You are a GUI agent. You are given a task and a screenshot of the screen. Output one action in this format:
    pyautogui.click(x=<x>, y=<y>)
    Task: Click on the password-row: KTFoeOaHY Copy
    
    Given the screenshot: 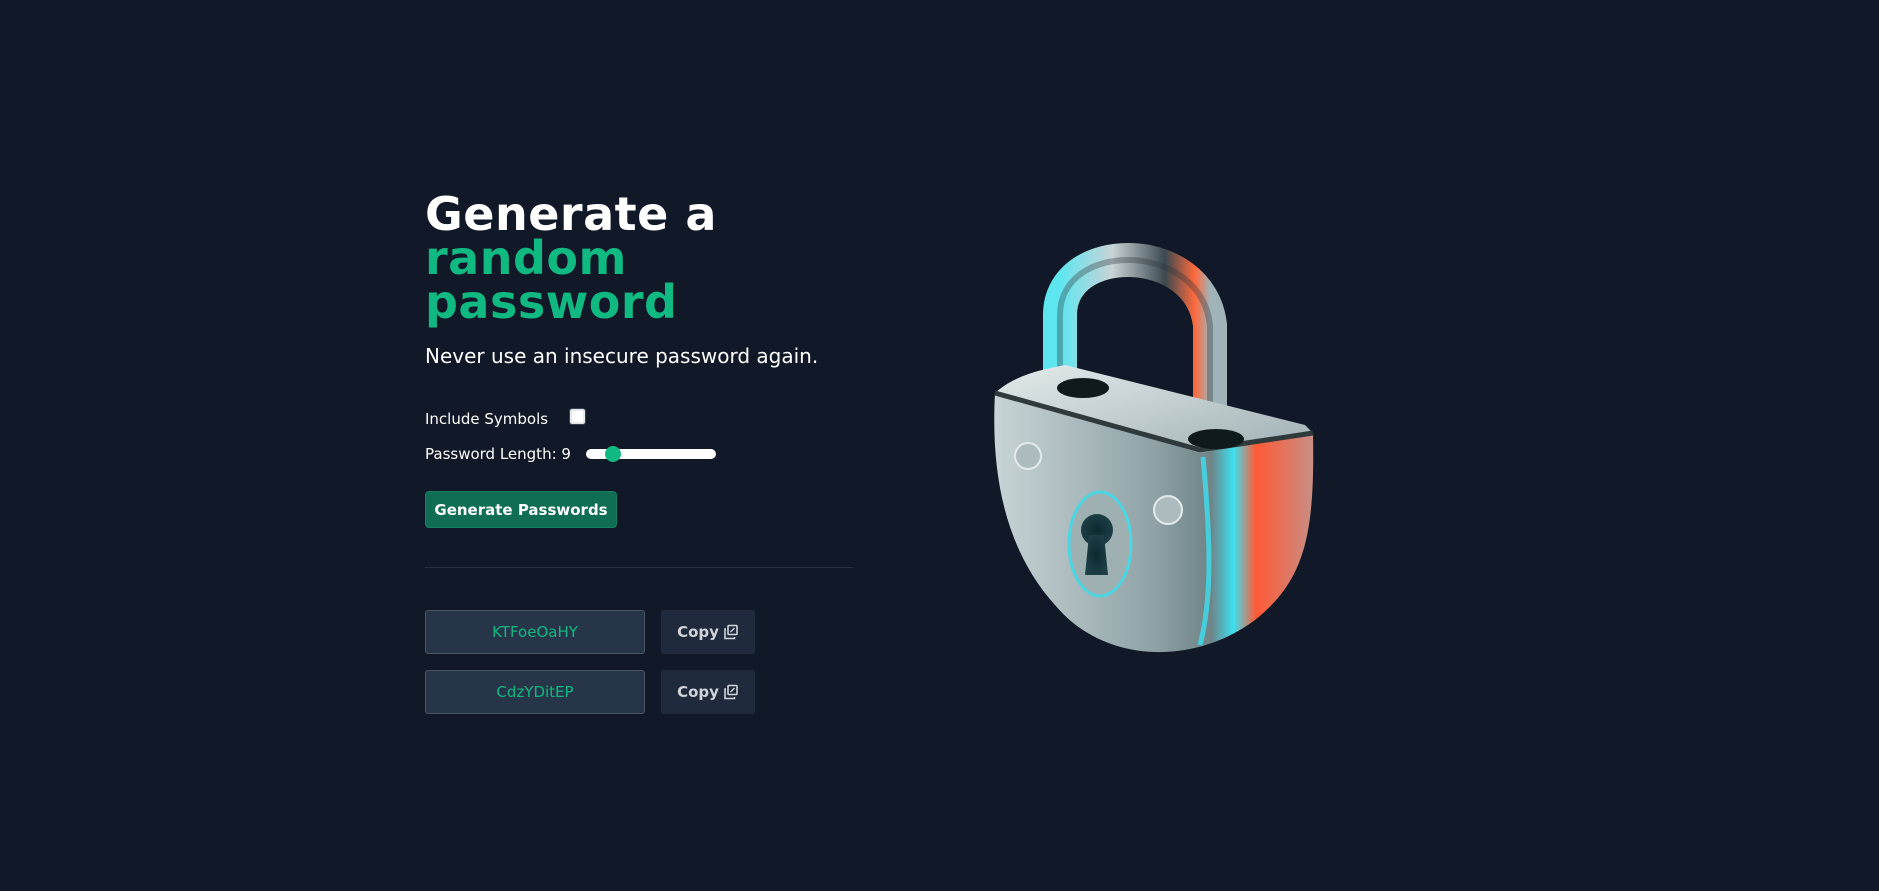 What is the action you would take?
    pyautogui.click(x=590, y=632)
    